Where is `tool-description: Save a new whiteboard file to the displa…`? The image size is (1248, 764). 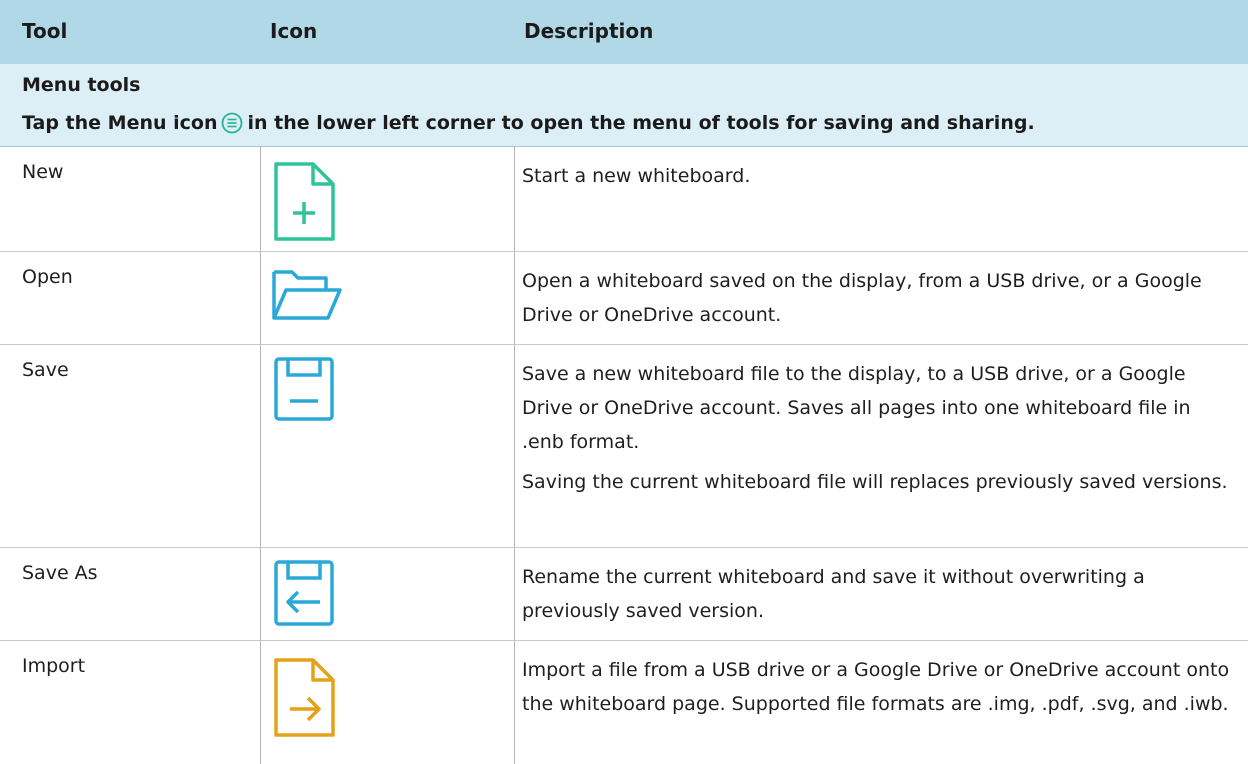
tool-description: Save a new whiteboard file to the displa… is located at coordinates (880, 428).